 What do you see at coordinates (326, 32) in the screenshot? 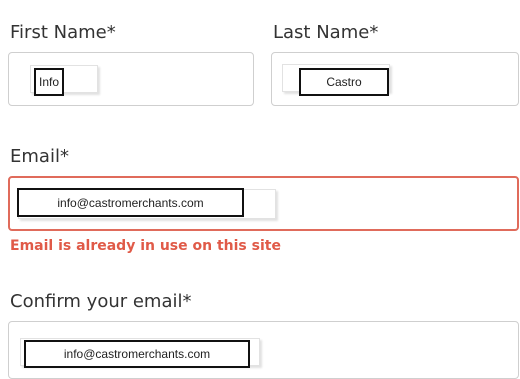
I see `last-name-label: Last Name*` at bounding box center [326, 32].